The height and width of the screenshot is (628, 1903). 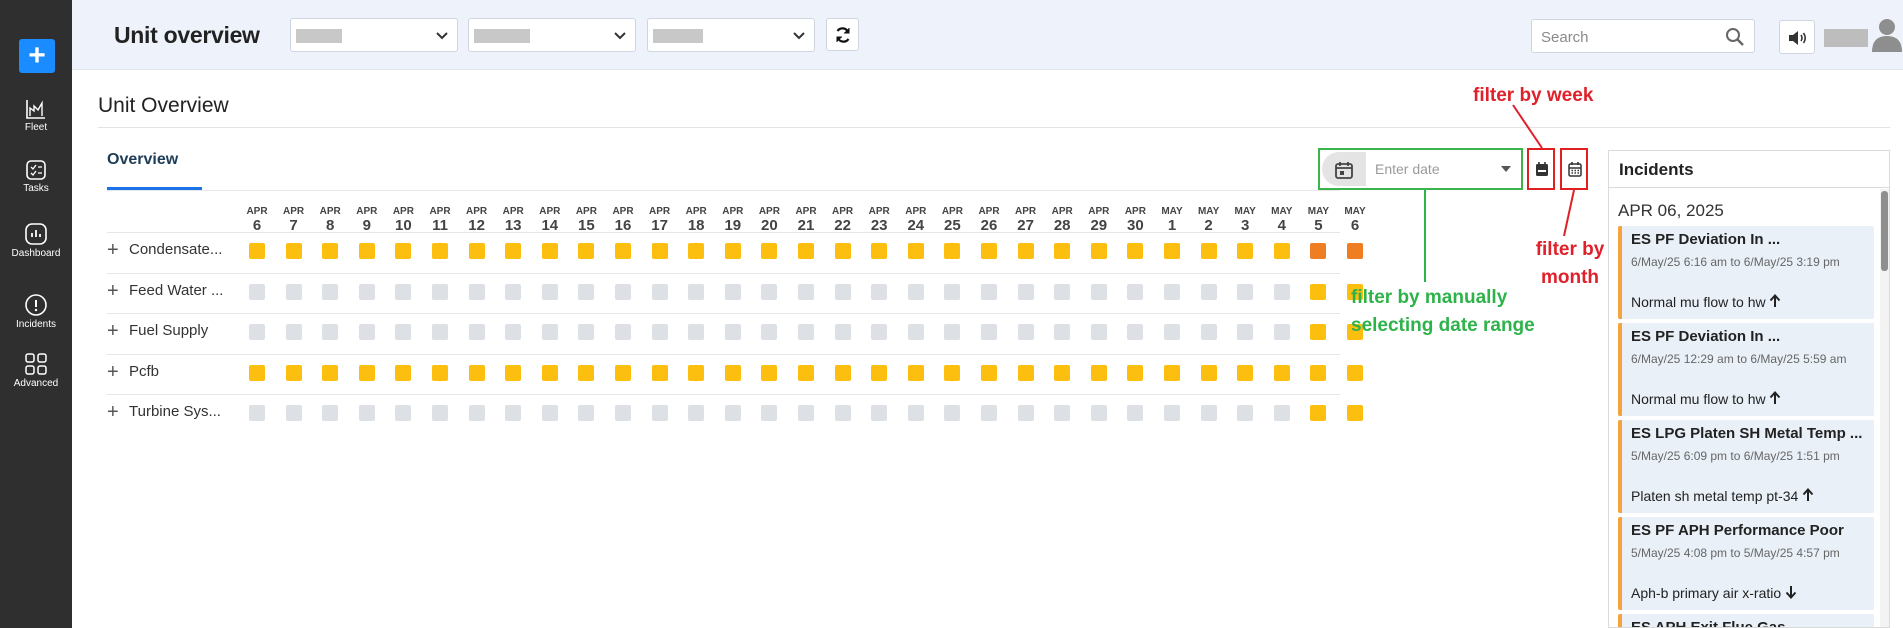 I want to click on date-range-input, so click(x=1435, y=169).